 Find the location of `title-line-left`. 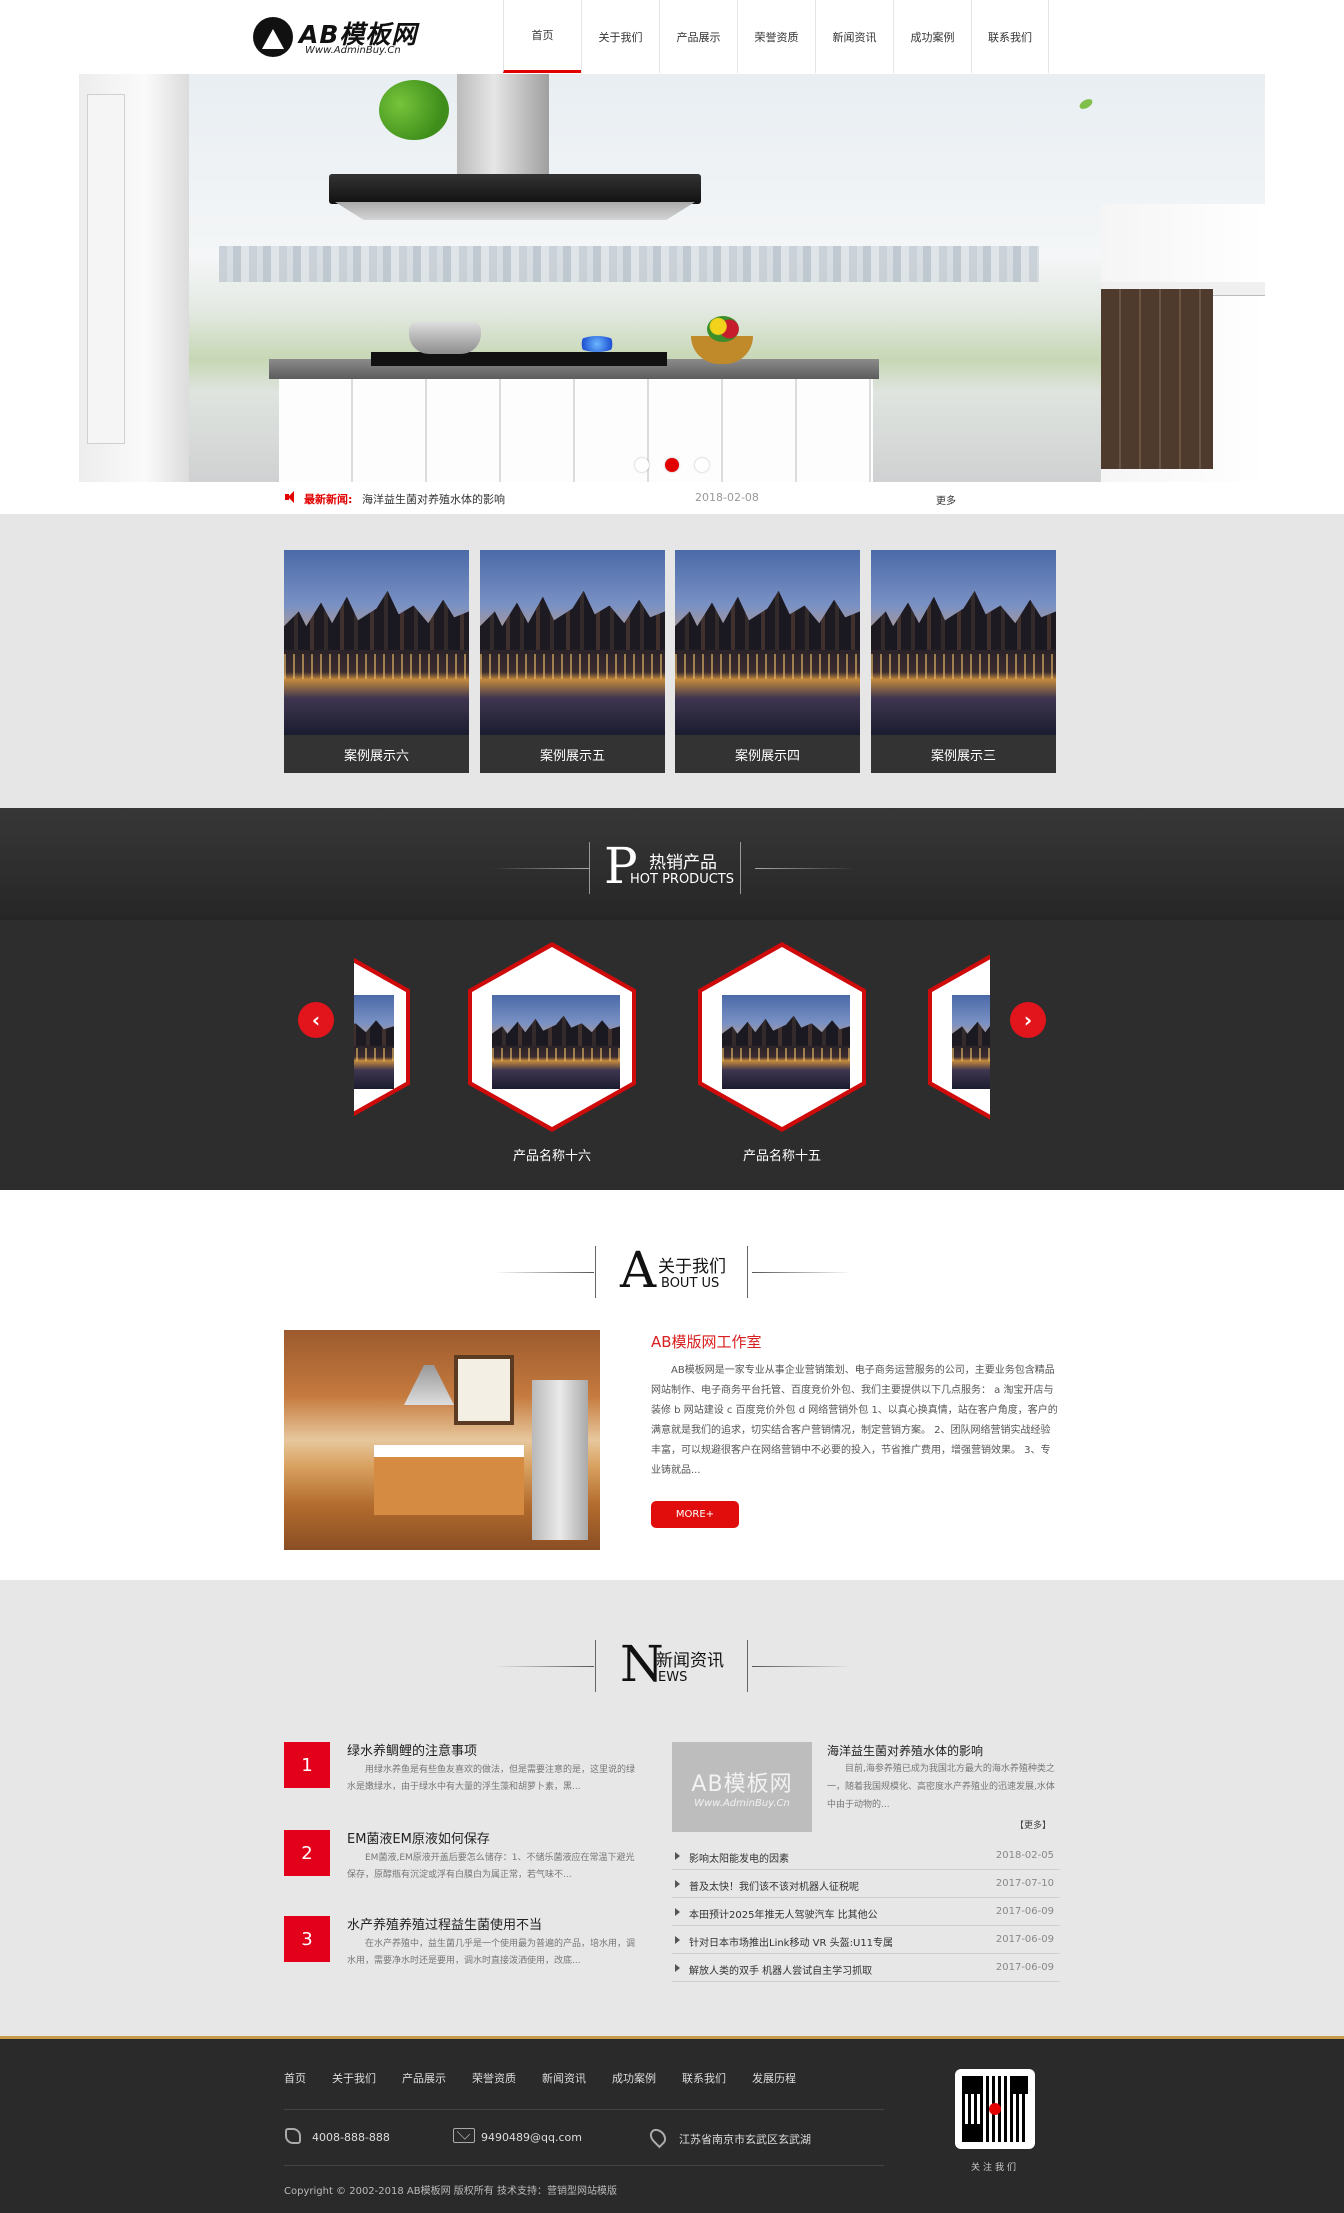

title-line-left is located at coordinates (544, 1272).